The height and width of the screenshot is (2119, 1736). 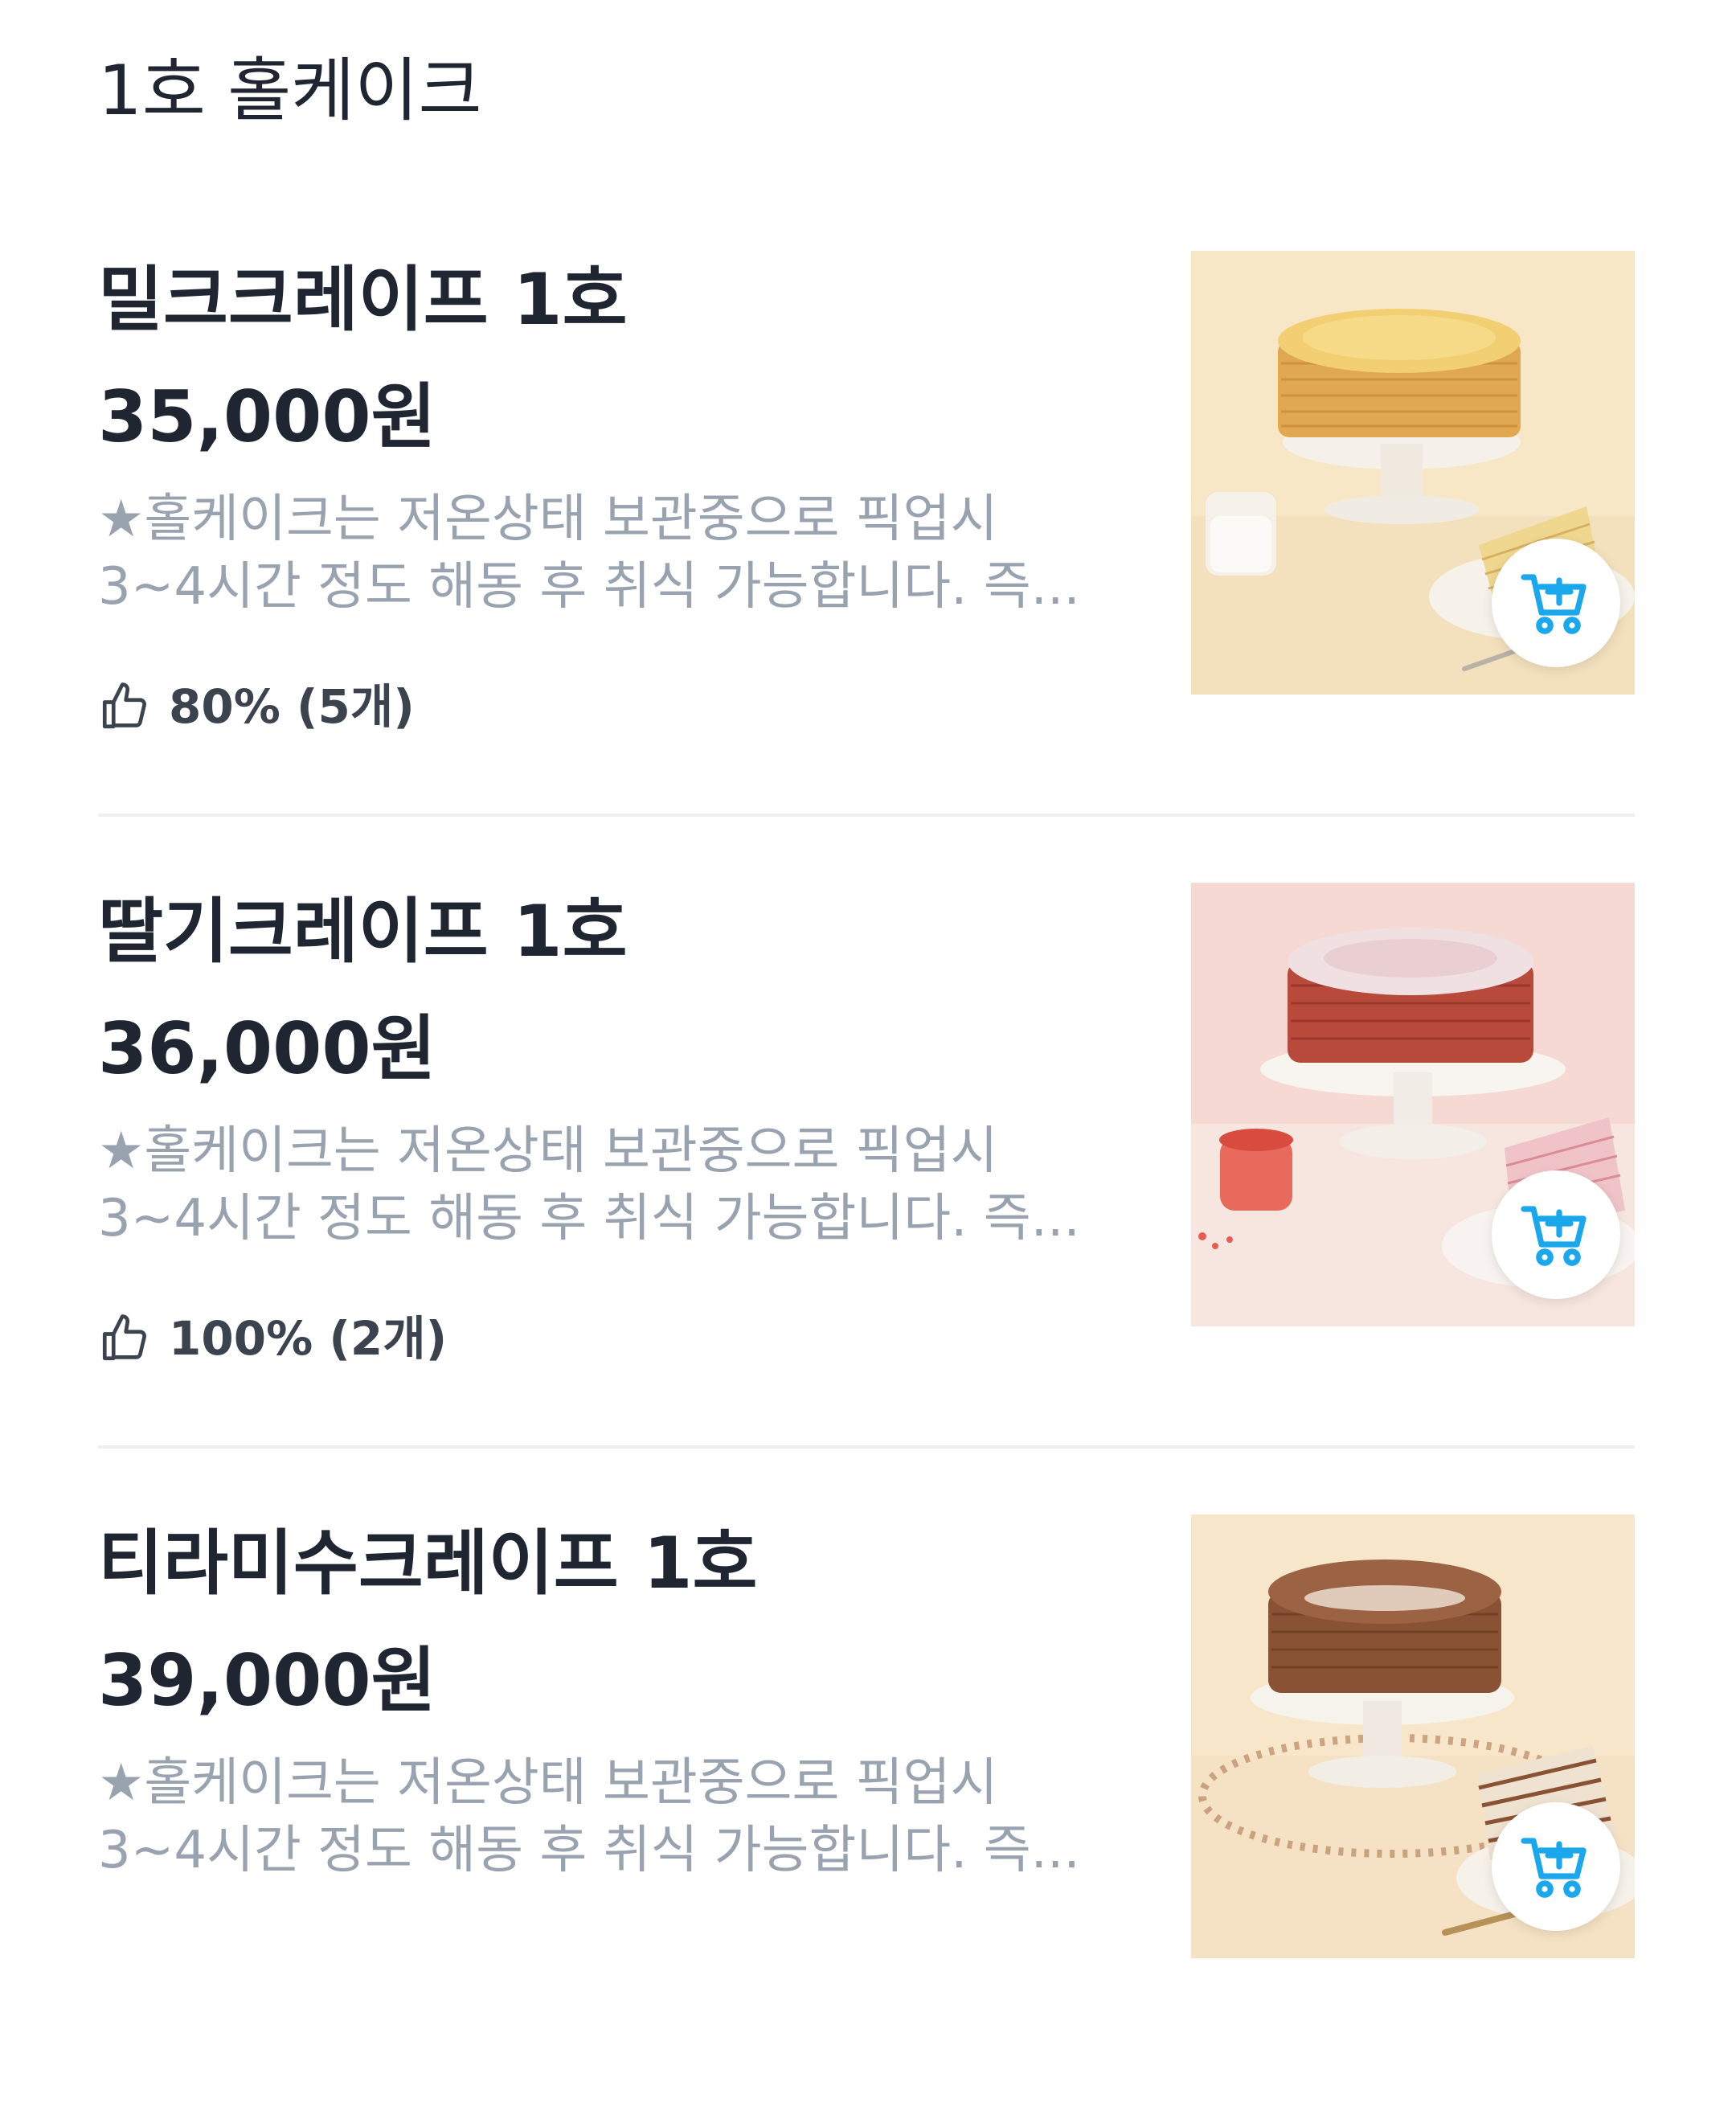 What do you see at coordinates (267, 417) in the screenshot?
I see `item-price: 35,000원` at bounding box center [267, 417].